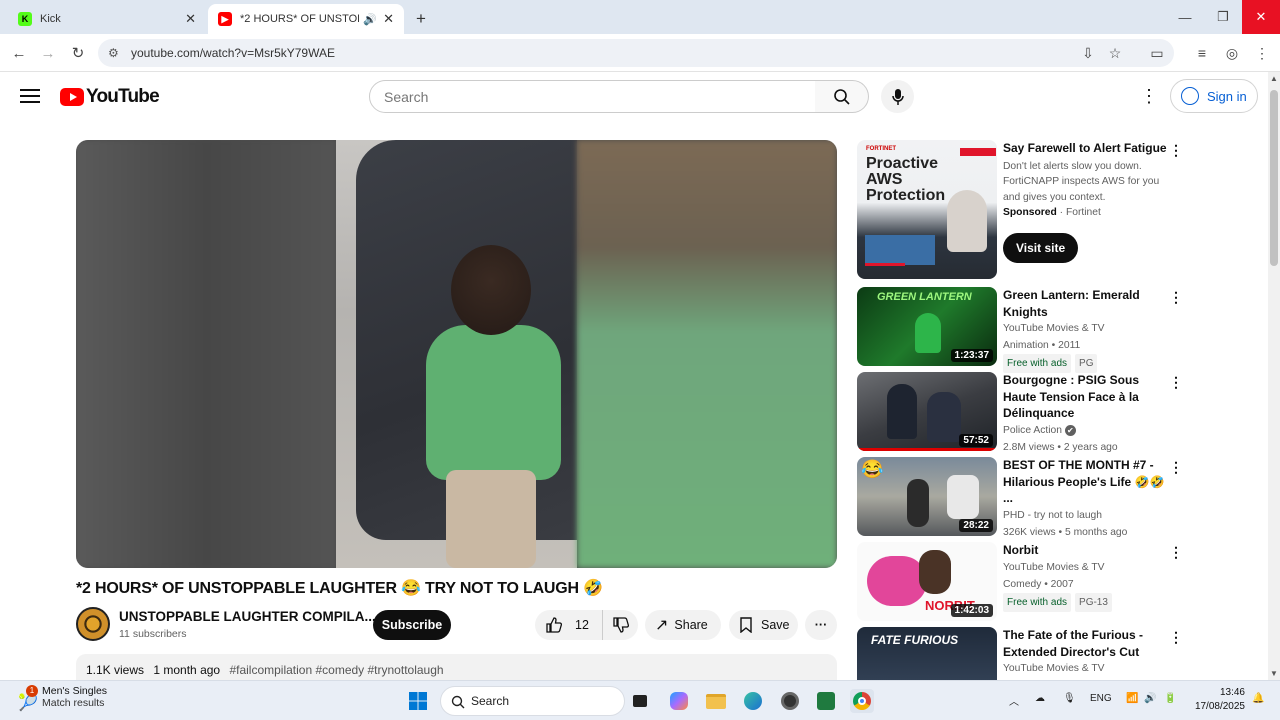 The image size is (1280, 720). Describe the element at coordinates (1170, 698) in the screenshot. I see `battery-icon: 🔋` at that location.